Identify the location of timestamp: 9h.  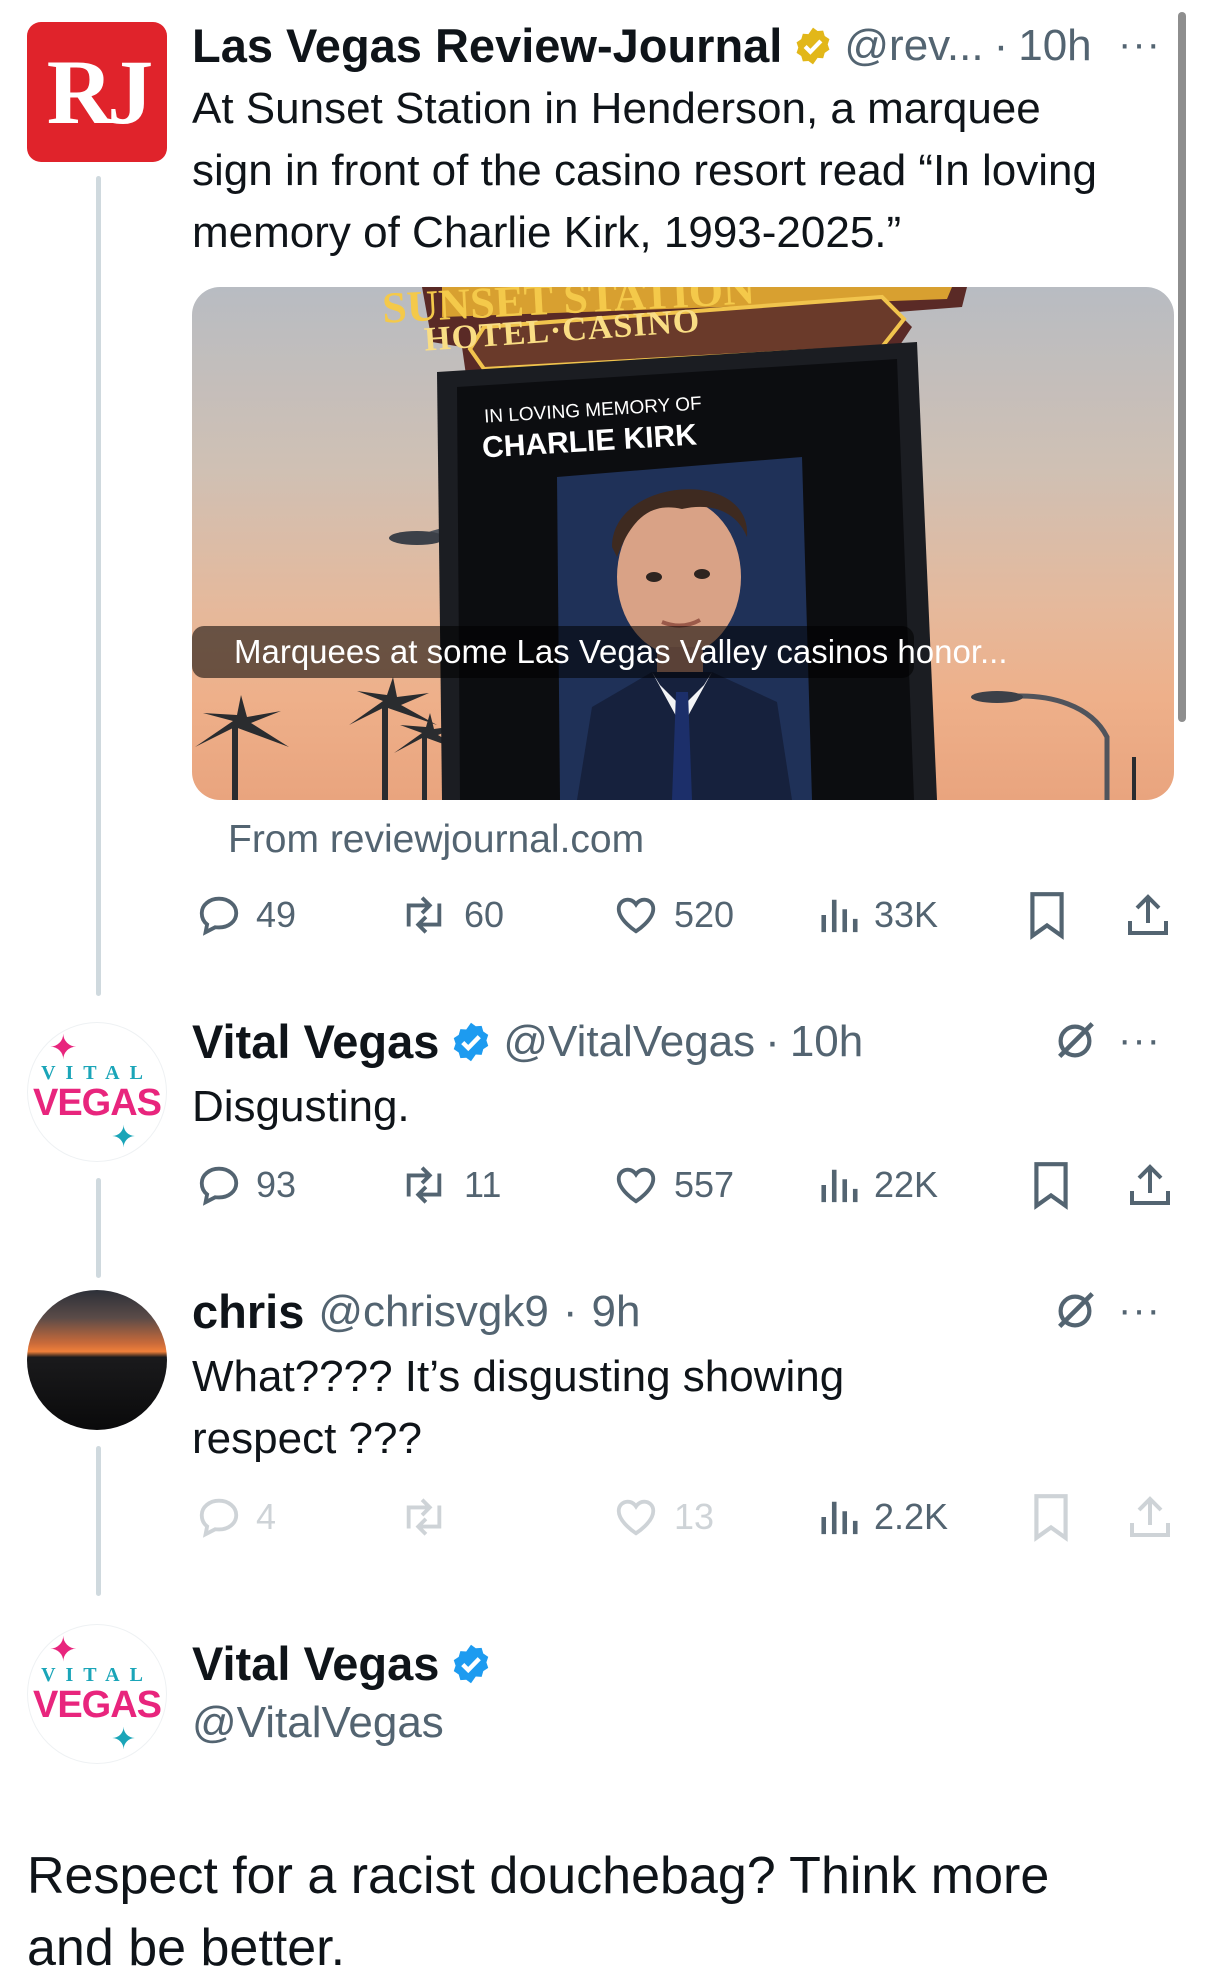
(616, 1312).